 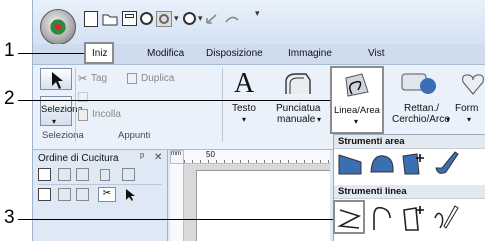 I want to click on callout-1: 1, so click(x=9, y=50).